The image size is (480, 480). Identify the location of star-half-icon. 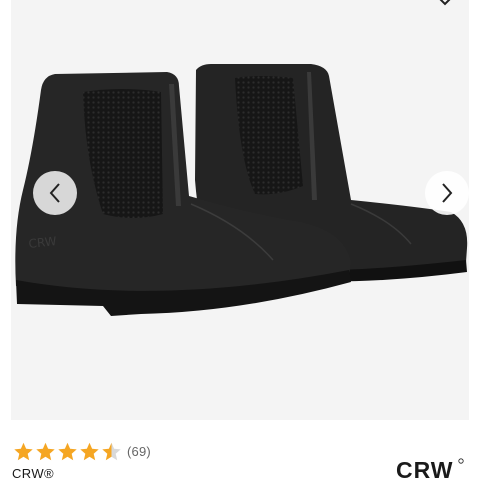
(111, 451).